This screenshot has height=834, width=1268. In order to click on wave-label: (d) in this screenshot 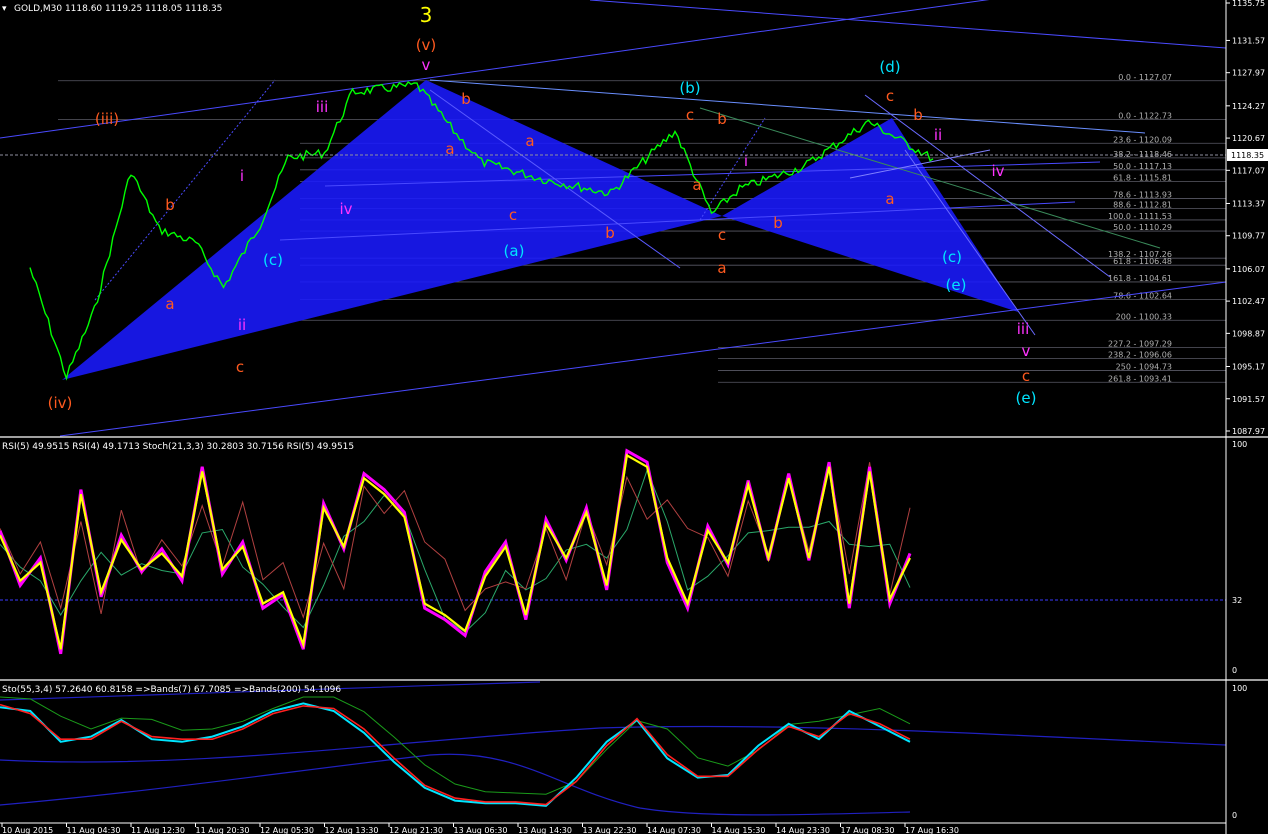, I will do `click(889, 67)`.